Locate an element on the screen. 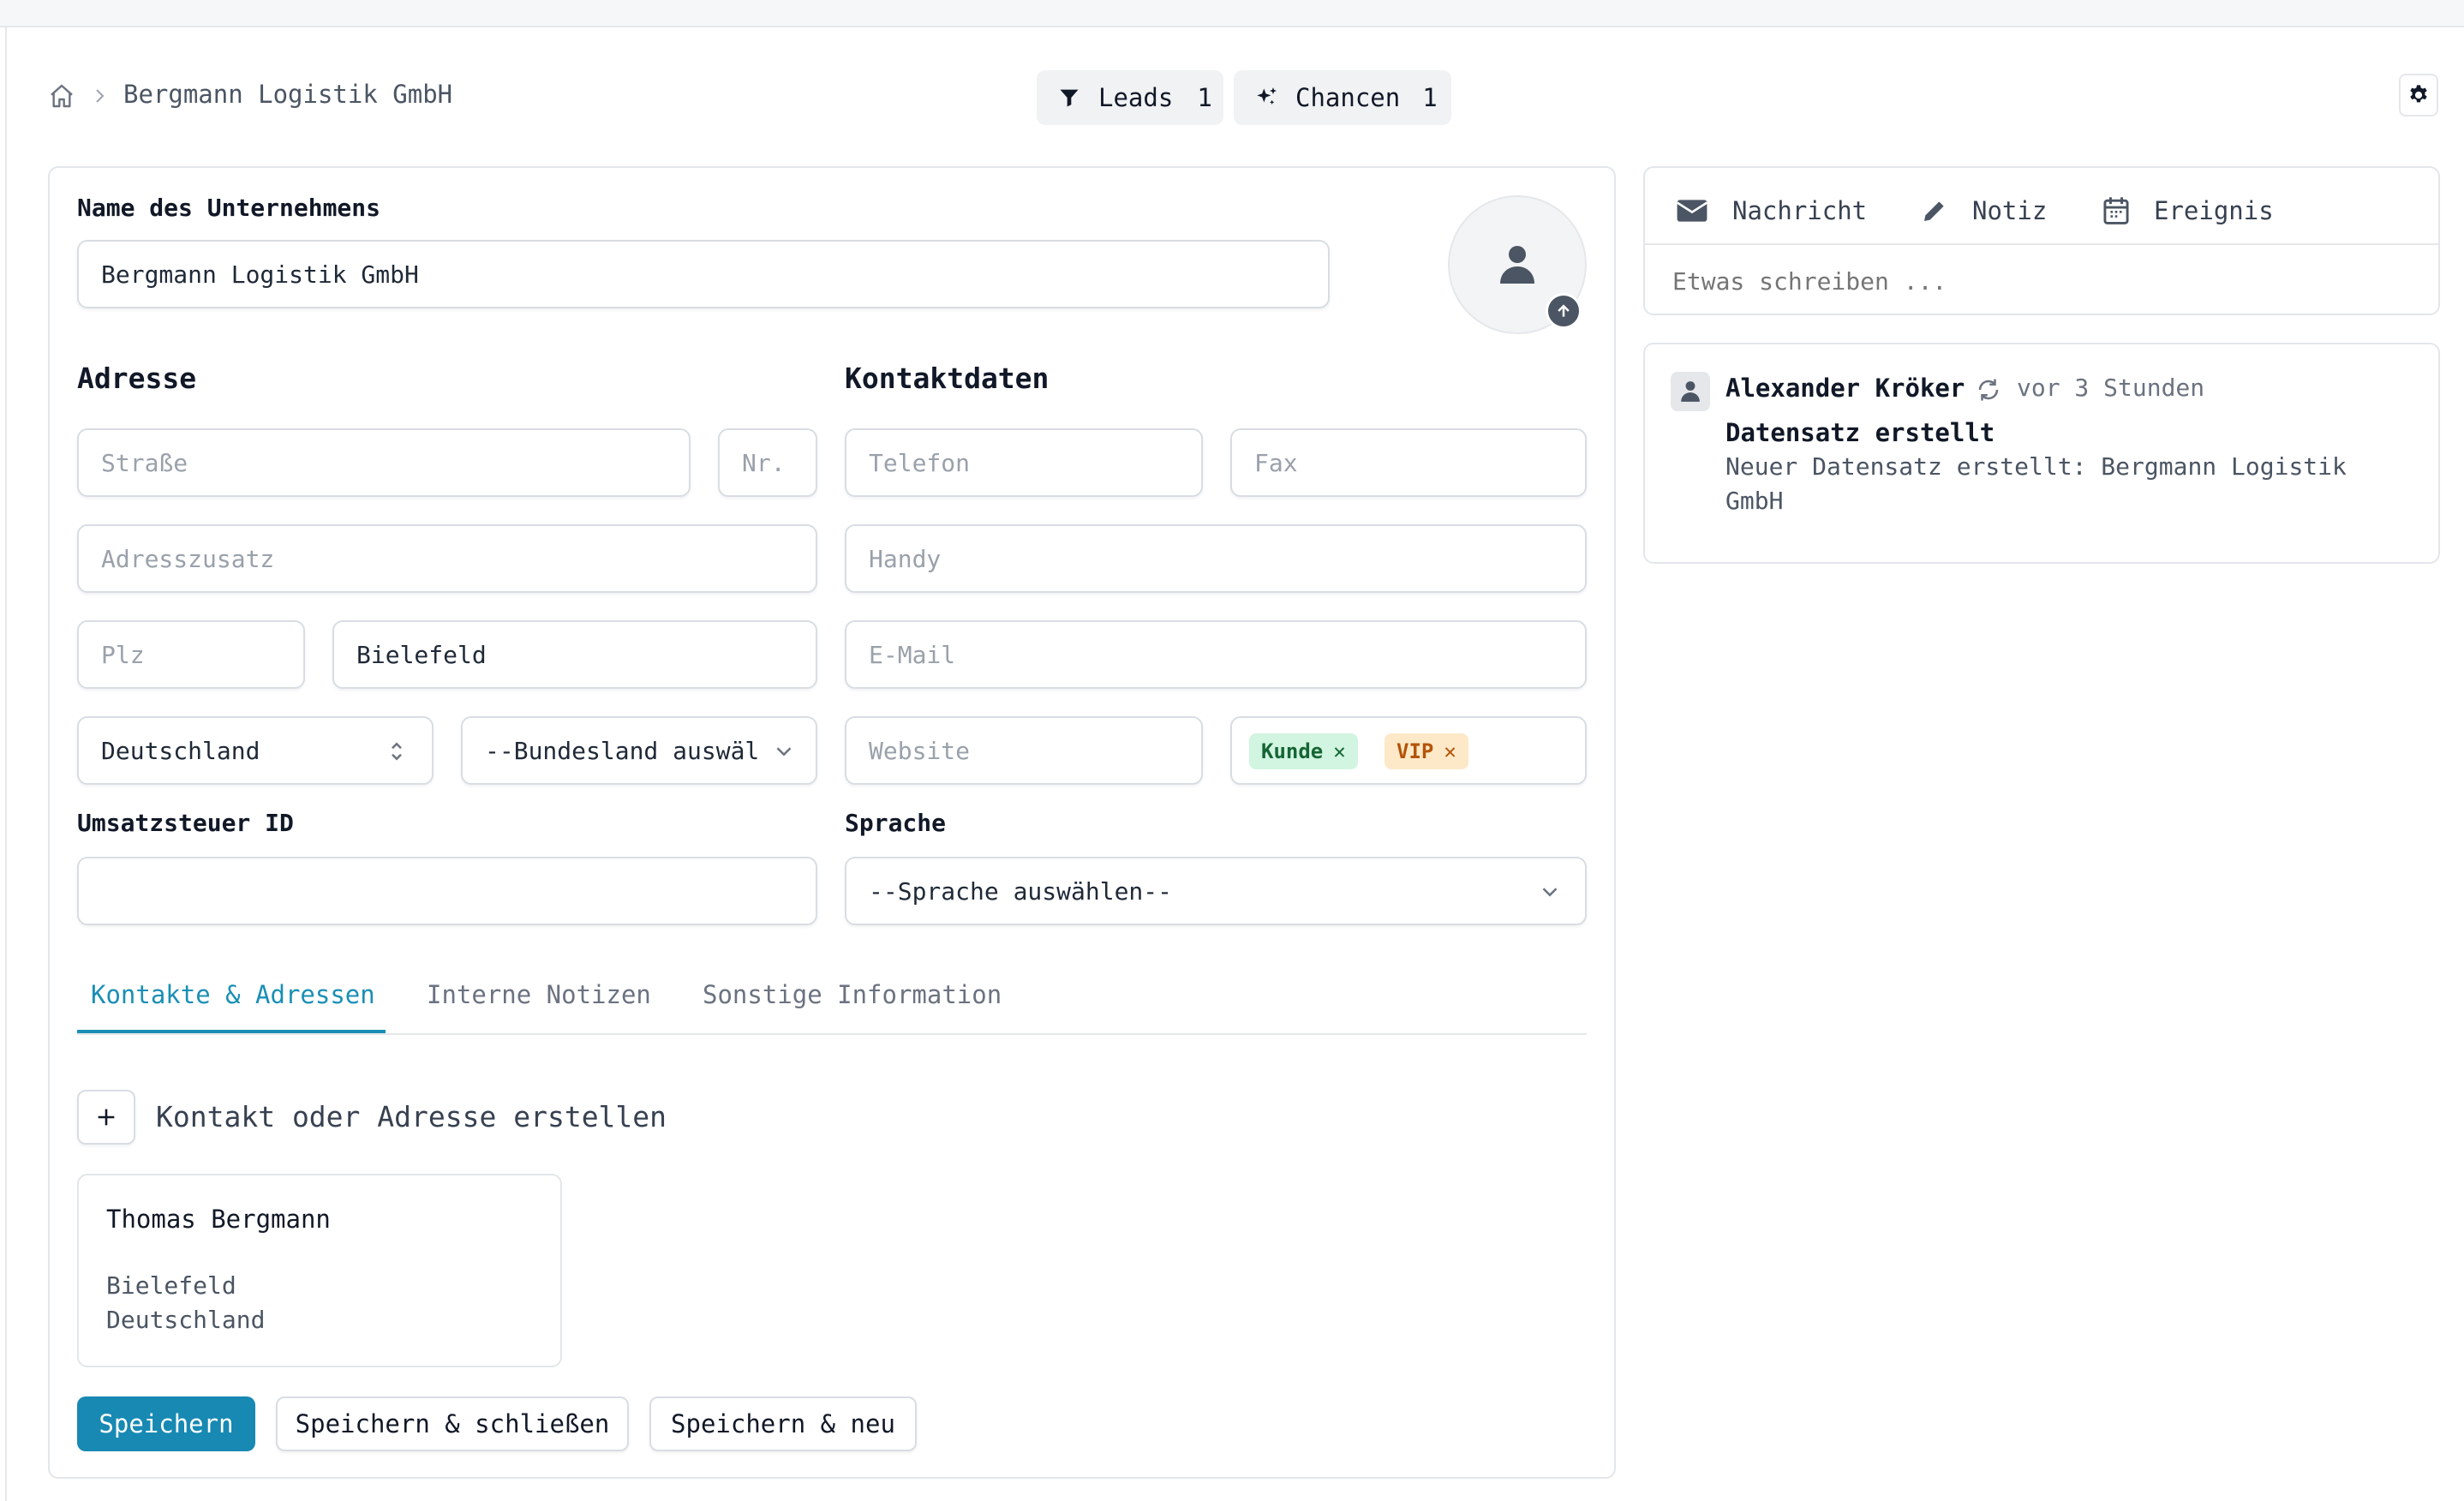 This screenshot has width=2464, height=1501. tags-field: Kunde ✕ VIP ✕ is located at coordinates (1408, 750).